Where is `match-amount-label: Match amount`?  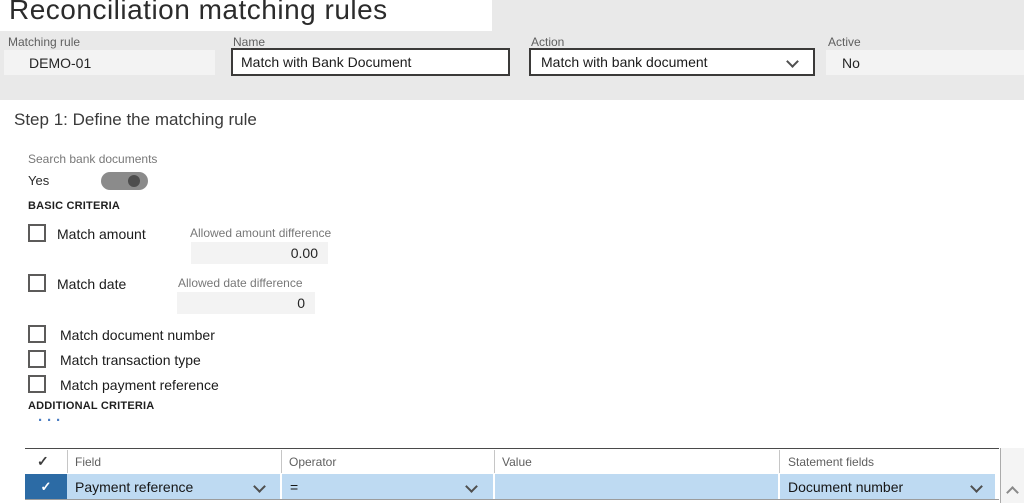 match-amount-label: Match amount is located at coordinates (101, 234).